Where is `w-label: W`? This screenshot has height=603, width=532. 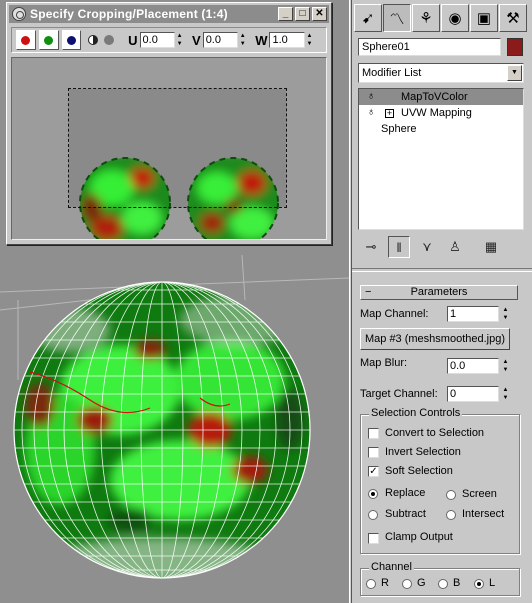 w-label: W is located at coordinates (261, 40).